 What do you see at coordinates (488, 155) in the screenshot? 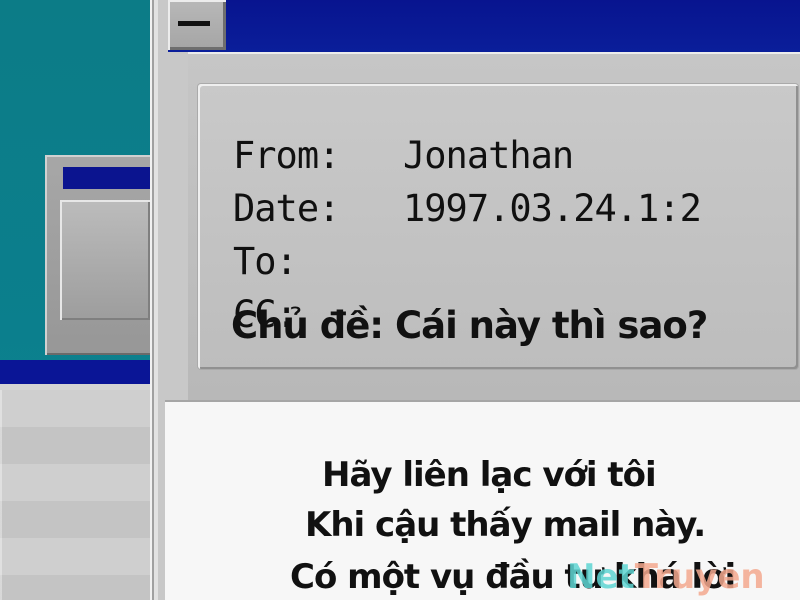
I see `from-value: Jonathan` at bounding box center [488, 155].